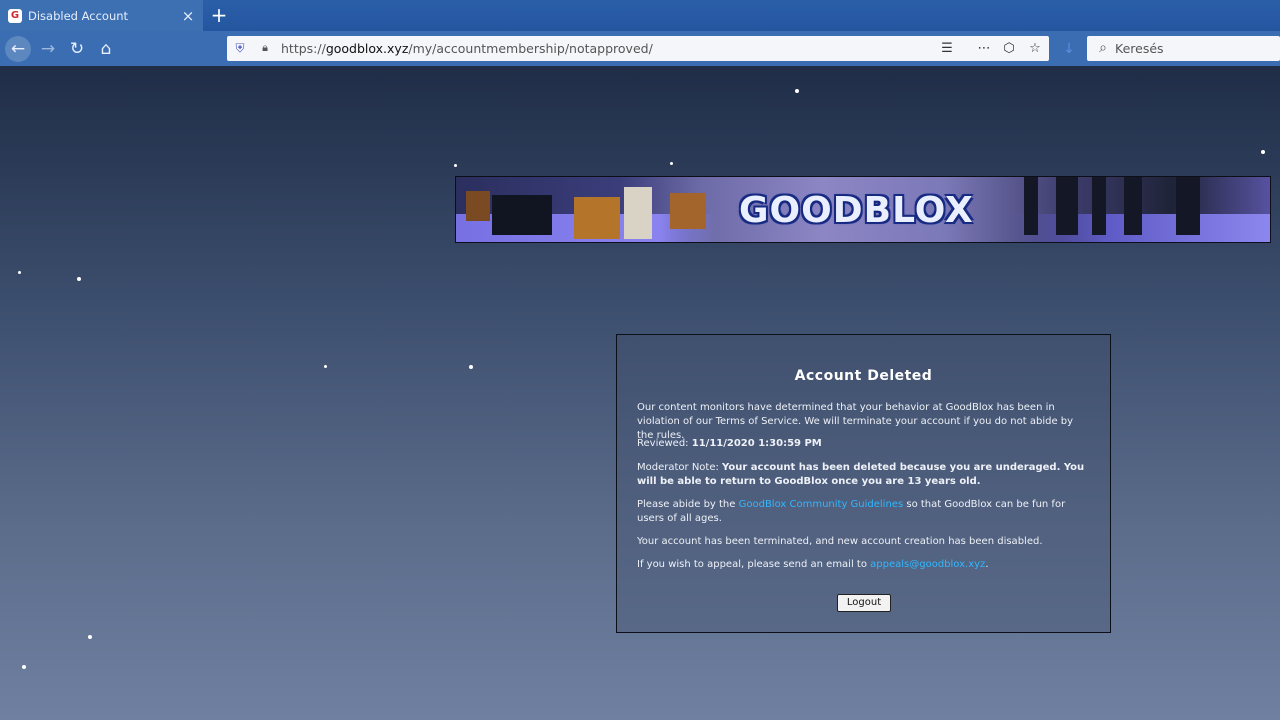  What do you see at coordinates (856, 210) in the screenshot?
I see `goodblox-logo: GOODBLOX` at bounding box center [856, 210].